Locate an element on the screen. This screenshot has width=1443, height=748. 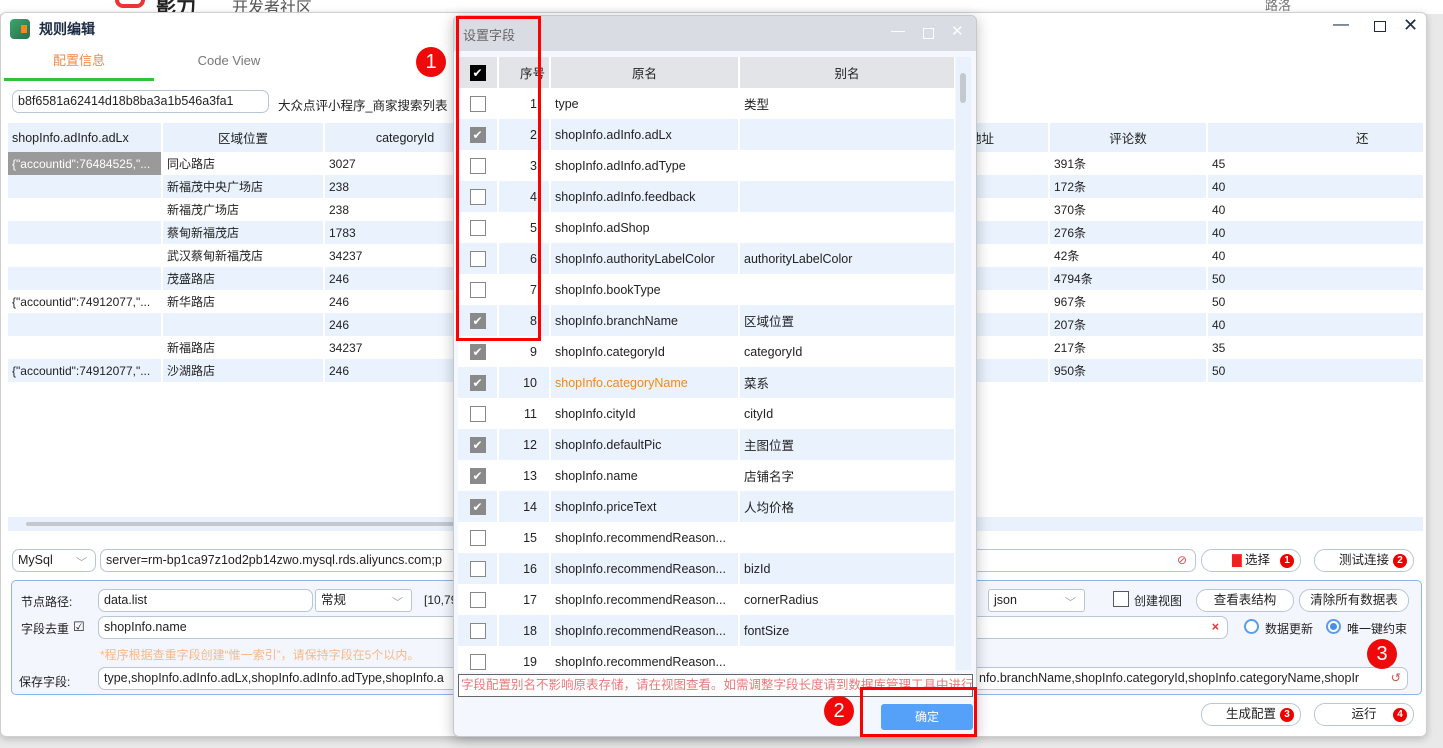
field-row: ✔ 14 shopInfo.priceText 人均价格 is located at coordinates (706, 506).